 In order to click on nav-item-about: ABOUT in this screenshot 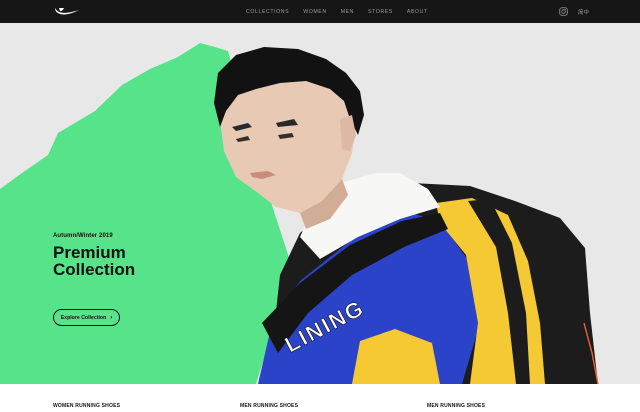, I will do `click(417, 12)`.